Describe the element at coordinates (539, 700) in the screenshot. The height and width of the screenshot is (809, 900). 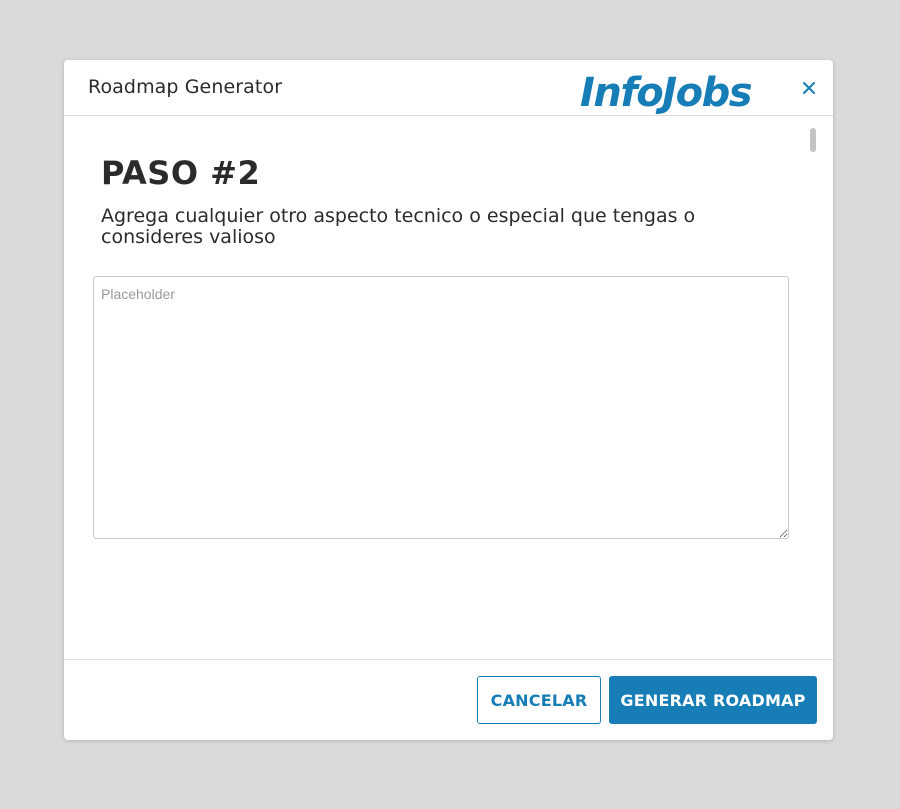
I see `cancel-button: CANCELAR` at that location.